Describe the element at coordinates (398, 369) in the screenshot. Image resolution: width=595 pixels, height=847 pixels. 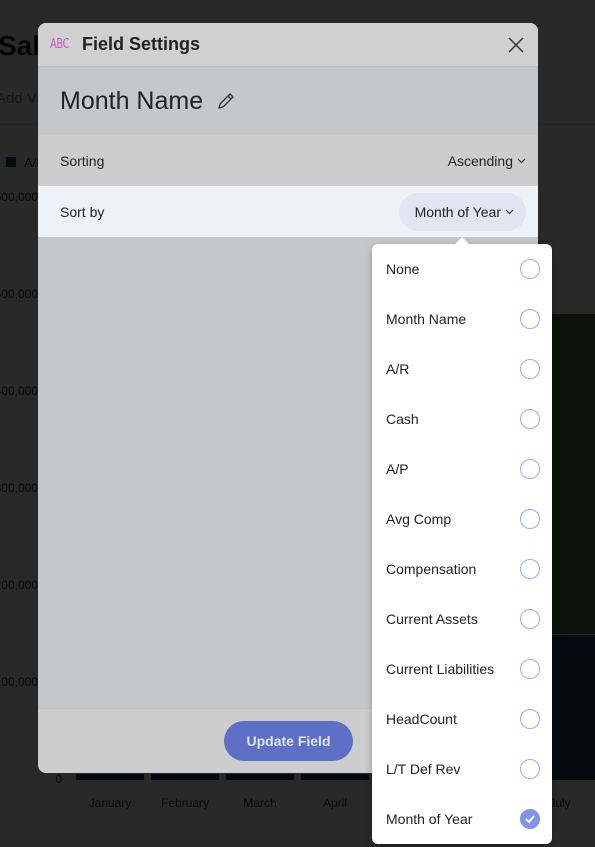
I see `sort-option-label: A/R` at that location.